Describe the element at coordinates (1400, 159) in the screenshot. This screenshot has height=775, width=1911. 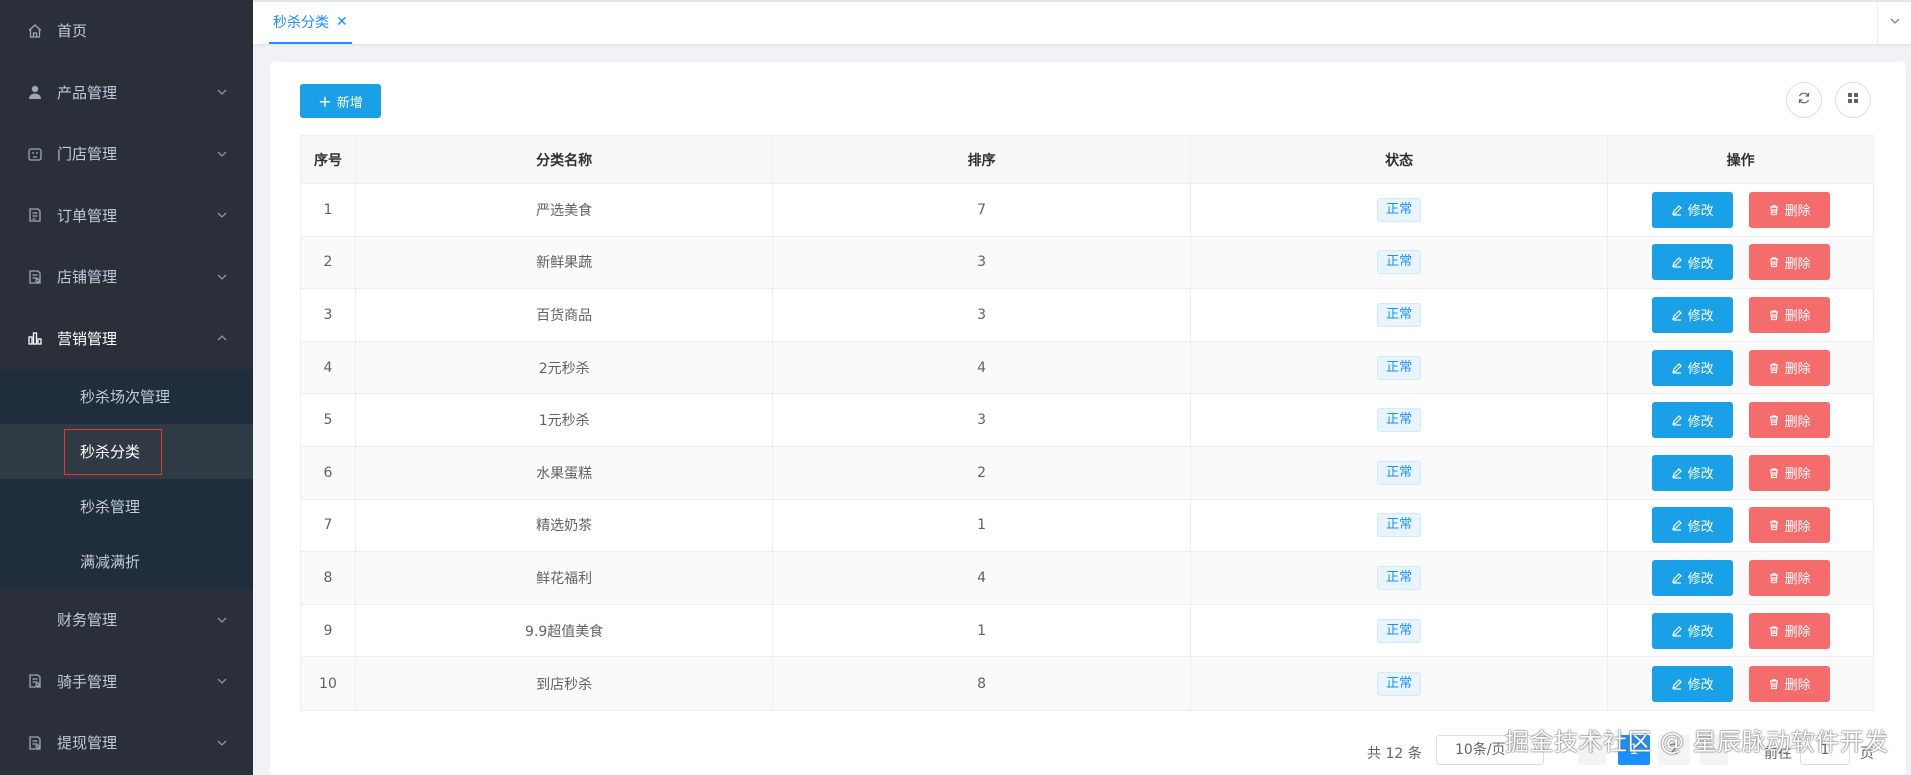
I see `column-header-status: 状态` at that location.